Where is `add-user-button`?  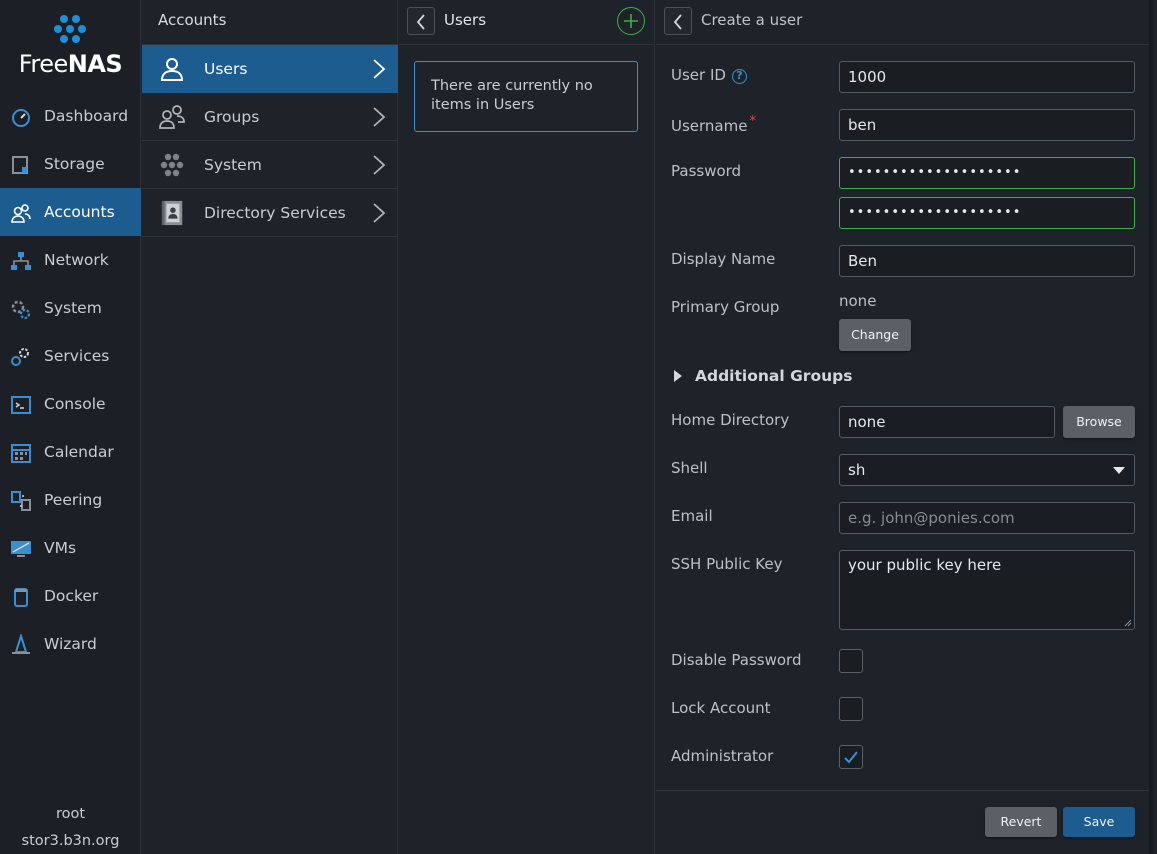
add-user-button is located at coordinates (631, 21).